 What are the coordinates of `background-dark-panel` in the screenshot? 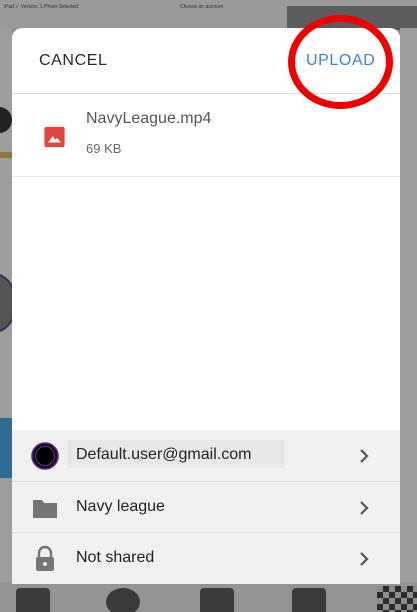 It's located at (352, 18).